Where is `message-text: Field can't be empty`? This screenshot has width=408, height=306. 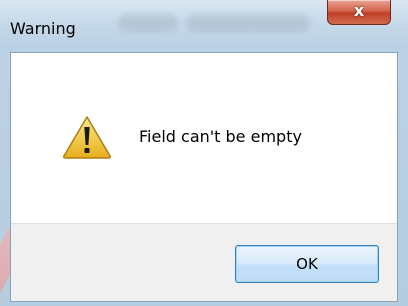
message-text: Field can't be empty is located at coordinates (220, 136).